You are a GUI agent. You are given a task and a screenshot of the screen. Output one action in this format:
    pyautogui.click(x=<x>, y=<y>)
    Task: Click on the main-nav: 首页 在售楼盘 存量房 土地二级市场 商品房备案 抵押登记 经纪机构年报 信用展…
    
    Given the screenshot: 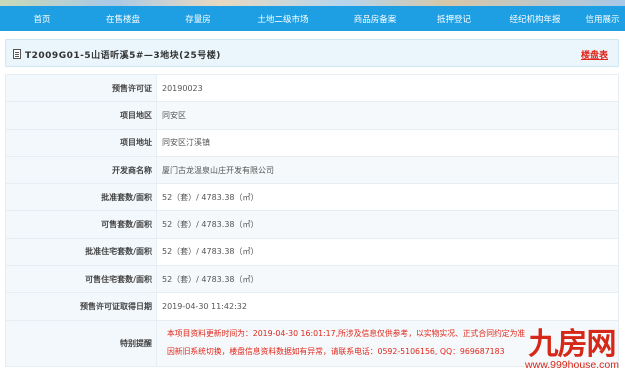 What is the action you would take?
    pyautogui.click(x=312, y=18)
    